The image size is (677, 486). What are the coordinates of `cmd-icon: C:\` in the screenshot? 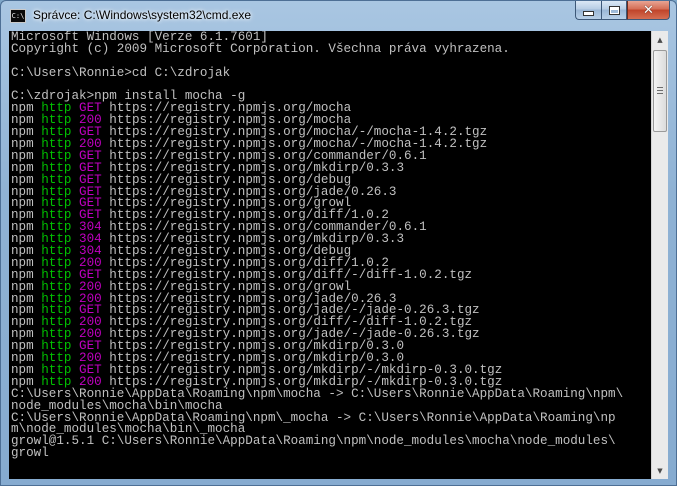 It's located at (18, 16).